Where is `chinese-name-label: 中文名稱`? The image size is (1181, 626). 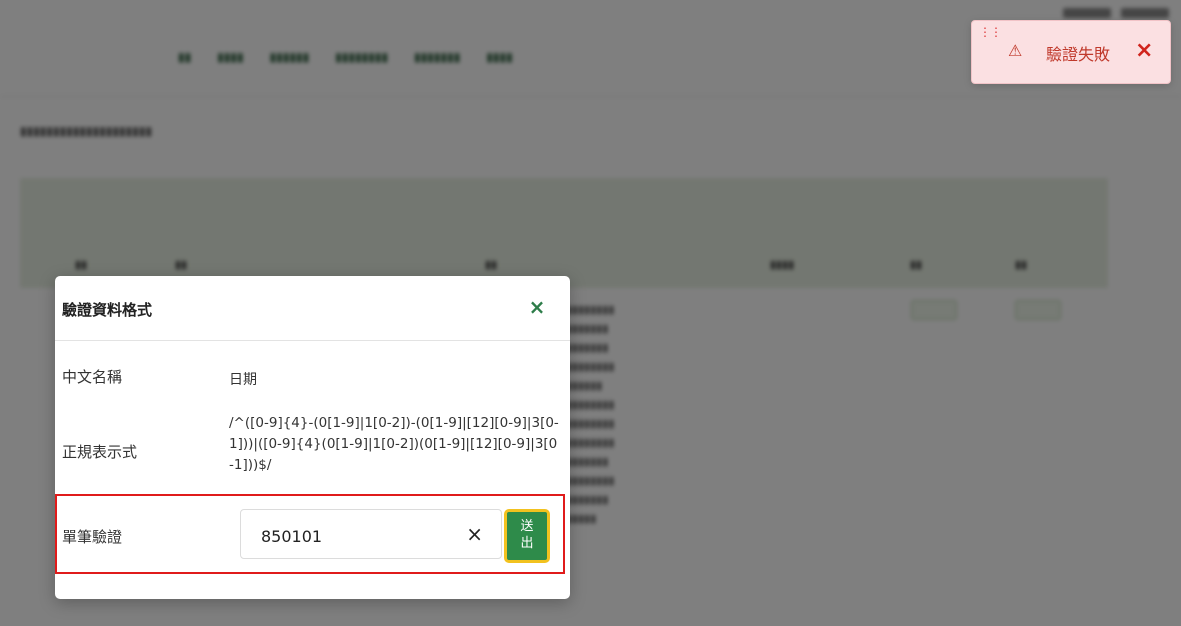 chinese-name-label: 中文名稱 is located at coordinates (92, 377).